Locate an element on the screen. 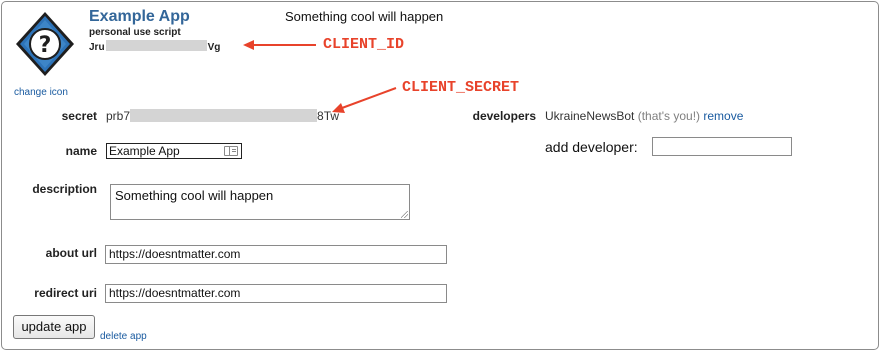 This screenshot has width=880, height=351. developers-label: developers is located at coordinates (504, 116).